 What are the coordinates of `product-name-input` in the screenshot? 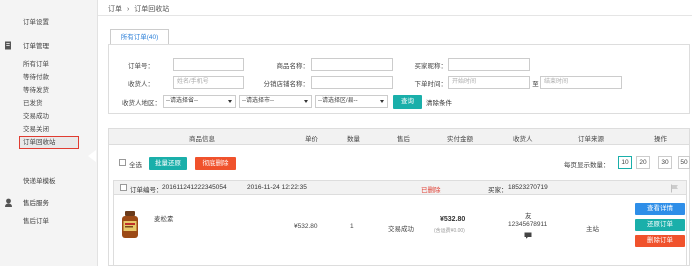 It's located at (352, 64).